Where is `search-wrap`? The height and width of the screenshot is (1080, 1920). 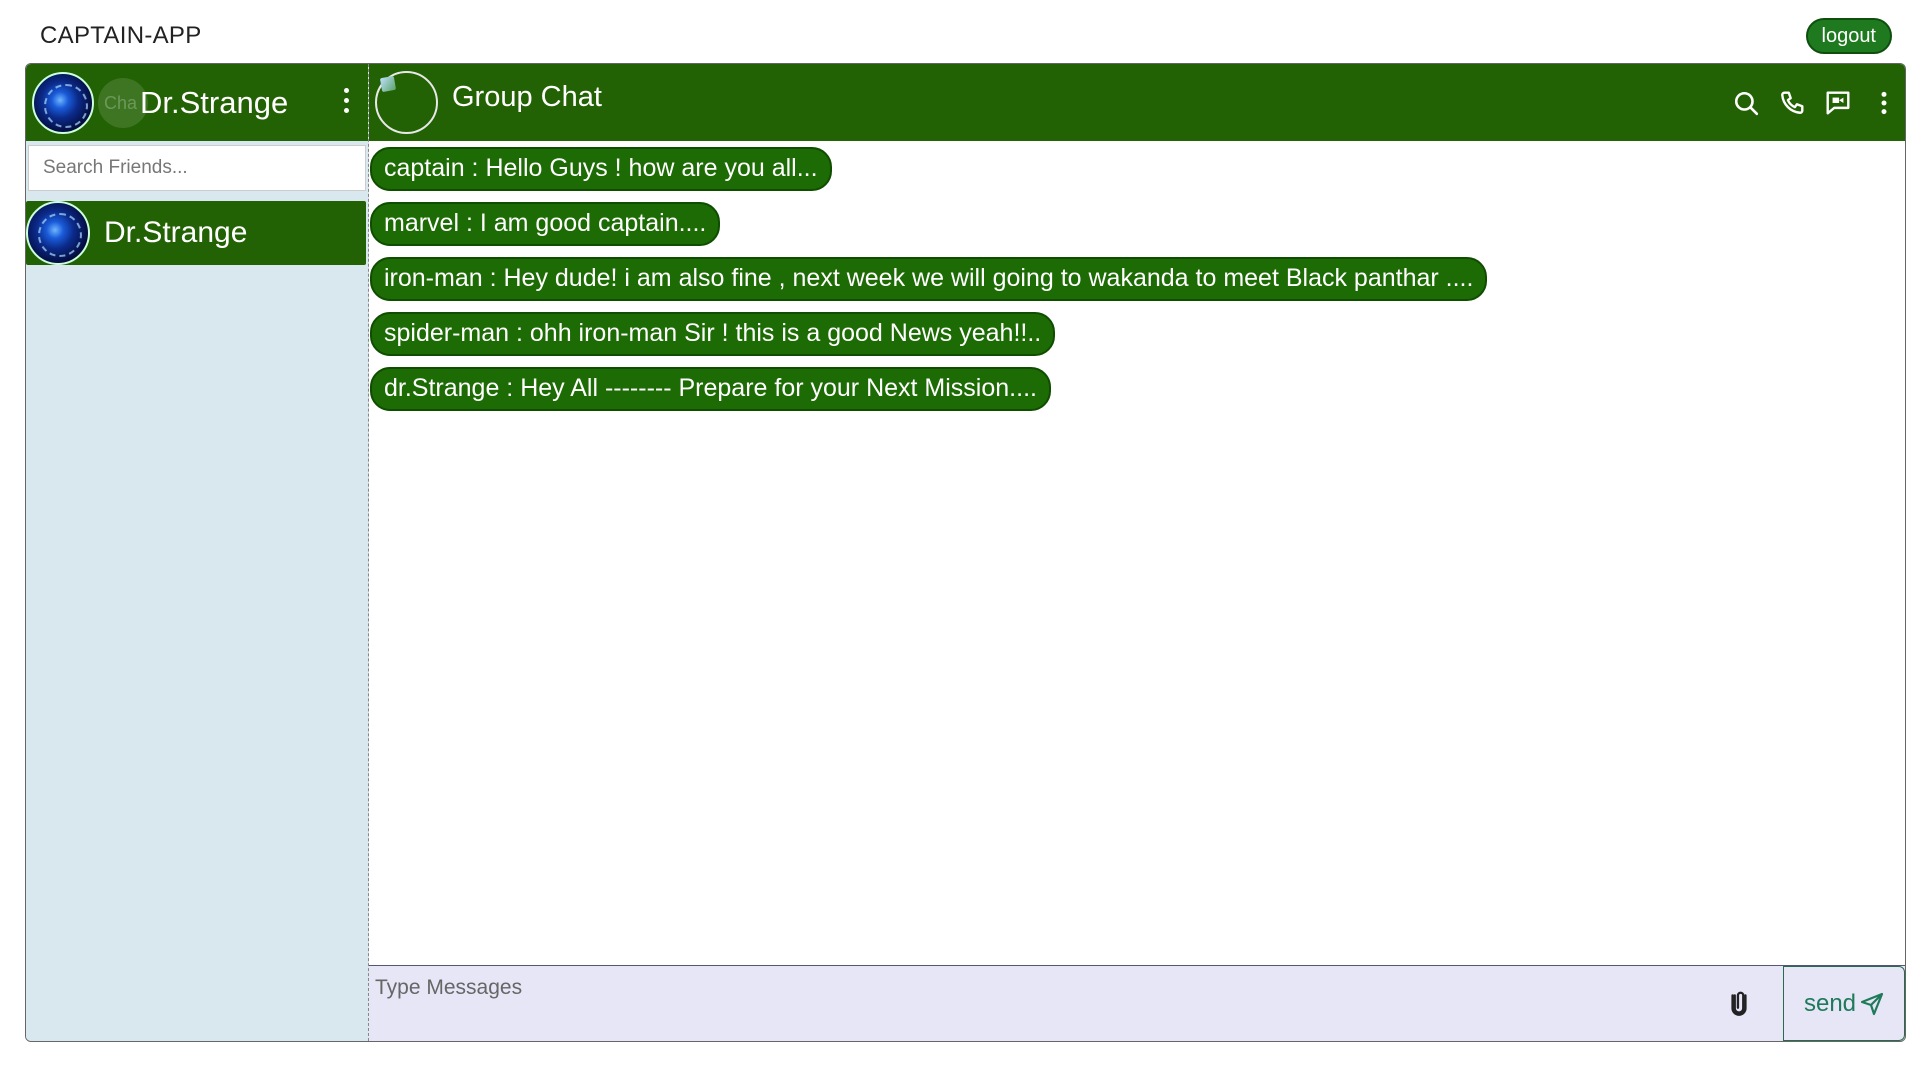 search-wrap is located at coordinates (197, 171).